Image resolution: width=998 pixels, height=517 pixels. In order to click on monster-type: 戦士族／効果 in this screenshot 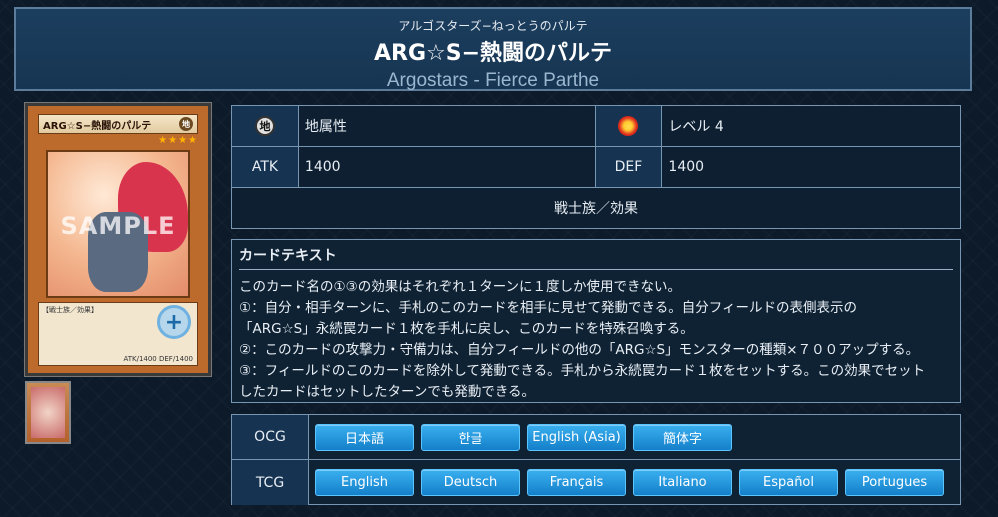, I will do `click(596, 208)`.